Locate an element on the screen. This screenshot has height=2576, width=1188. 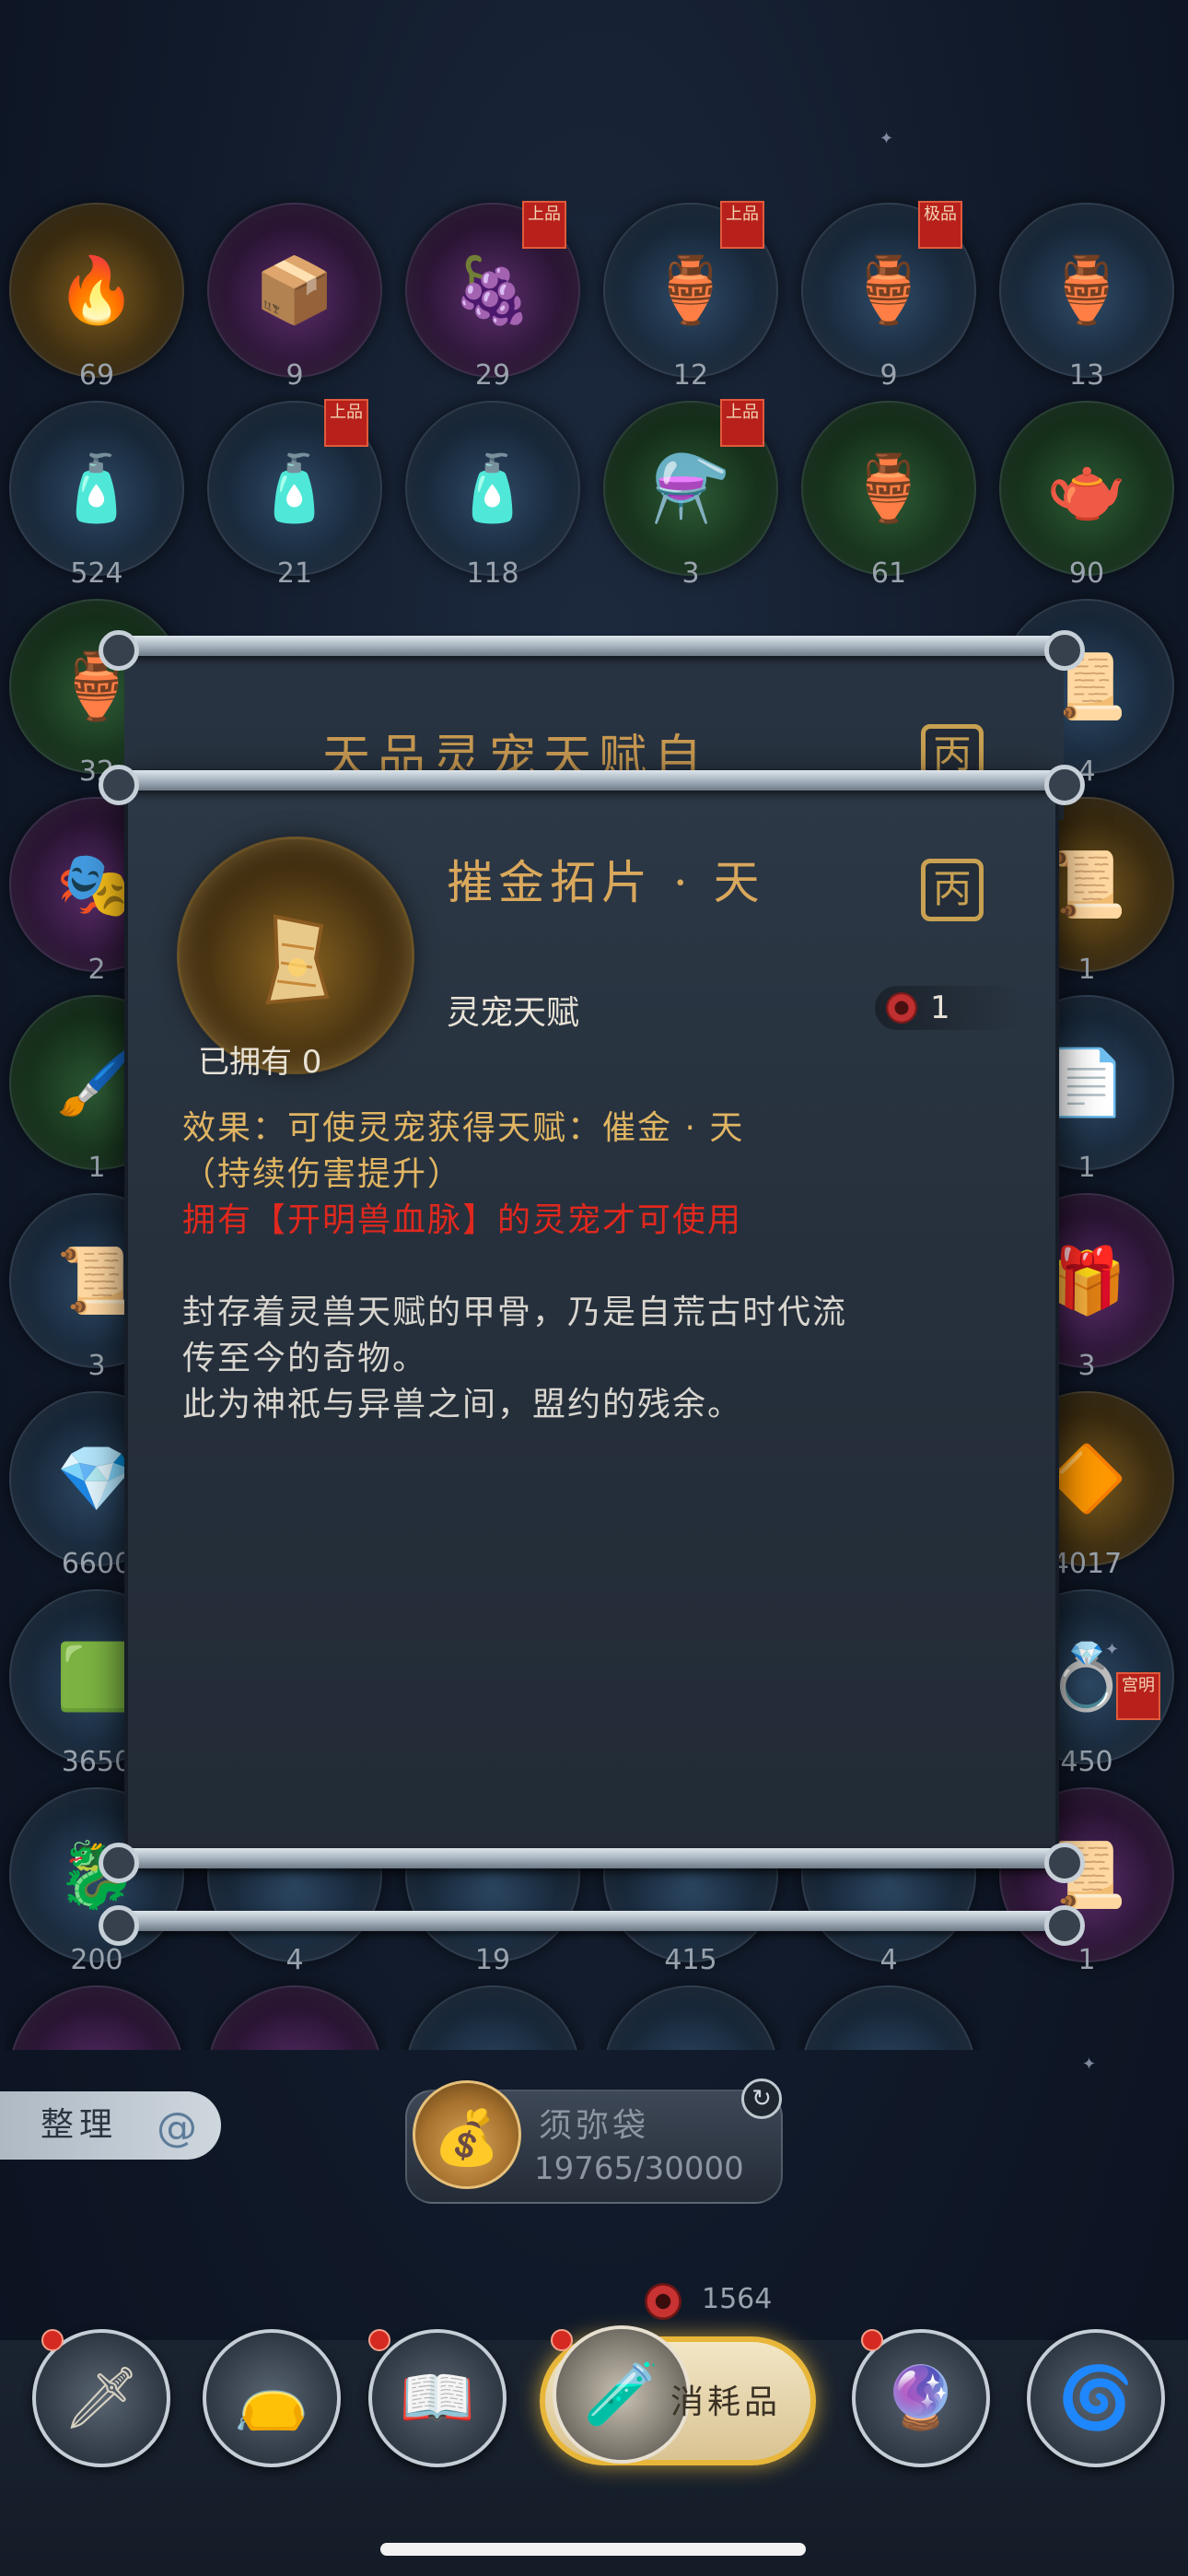
inventory-slot: 📦 9 is located at coordinates (295, 288).